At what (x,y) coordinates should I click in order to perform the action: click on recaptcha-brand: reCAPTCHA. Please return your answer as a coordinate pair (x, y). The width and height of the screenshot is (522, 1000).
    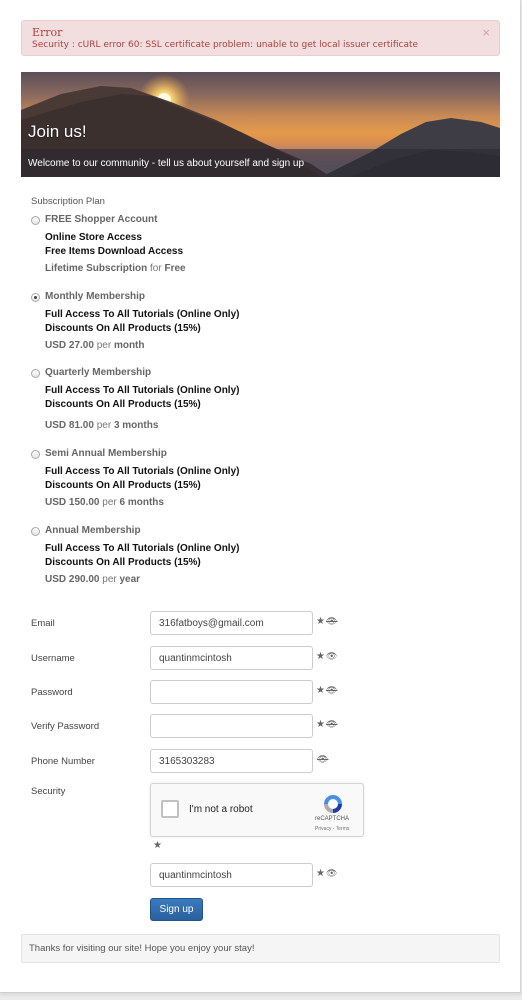
    Looking at the image, I should click on (332, 819).